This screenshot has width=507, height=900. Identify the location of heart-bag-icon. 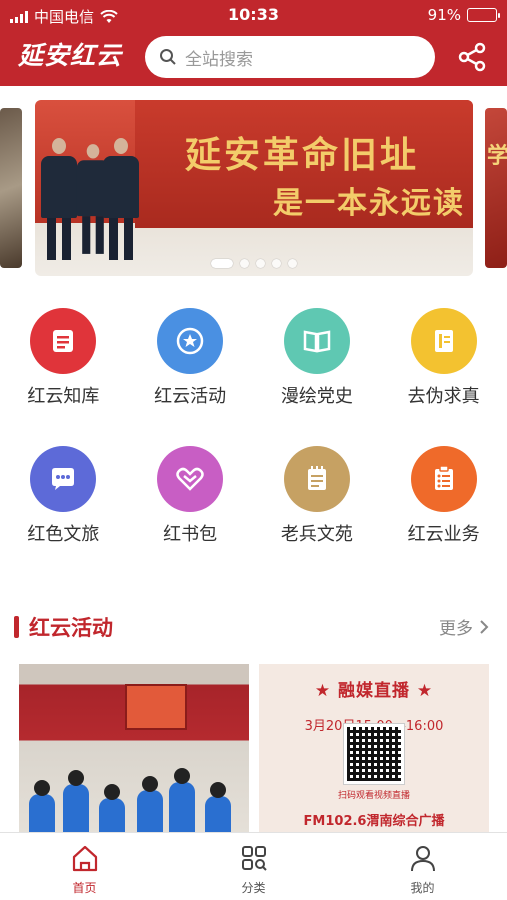
(190, 479).